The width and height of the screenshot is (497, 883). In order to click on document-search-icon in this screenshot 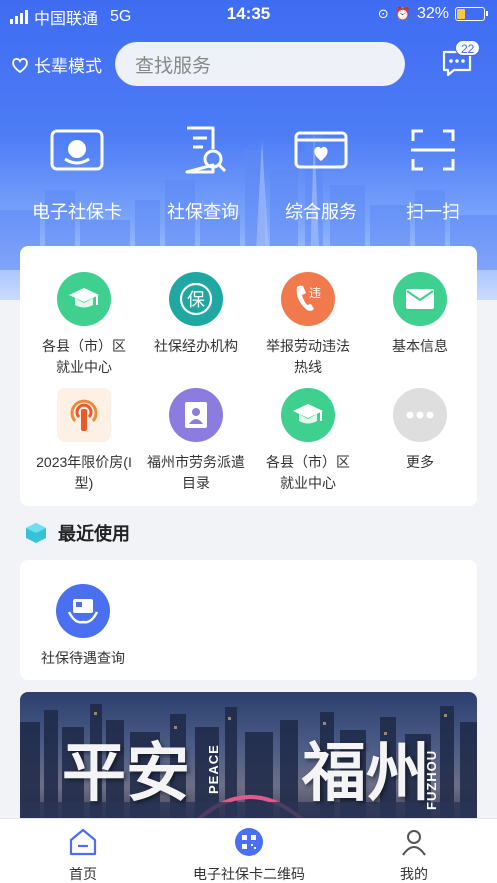, I will do `click(206, 150)`.